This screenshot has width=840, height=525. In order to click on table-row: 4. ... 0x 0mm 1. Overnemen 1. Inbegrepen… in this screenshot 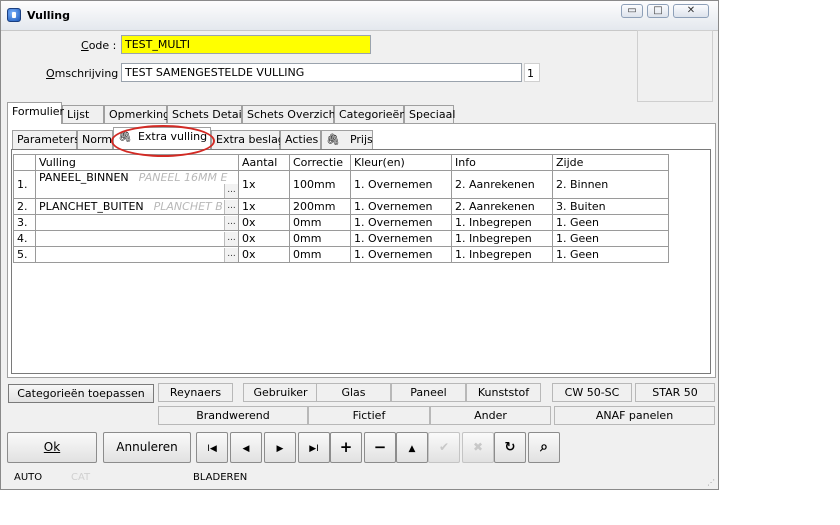, I will do `click(341, 238)`.